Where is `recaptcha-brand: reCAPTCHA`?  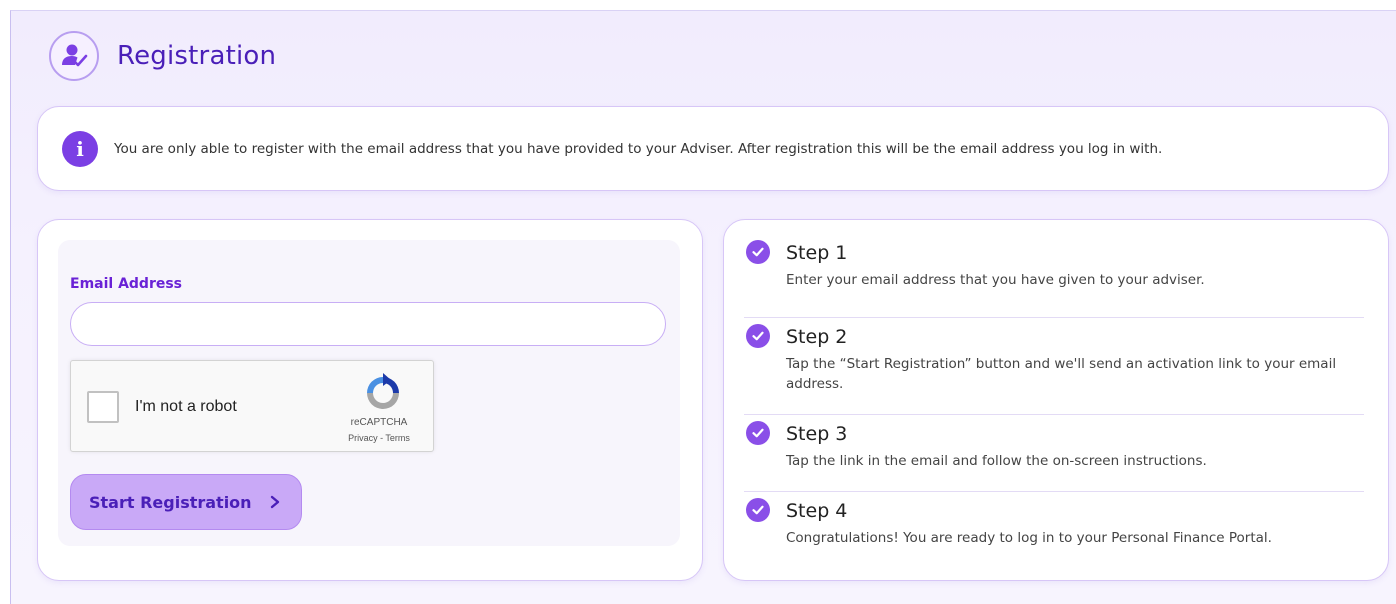 recaptcha-brand: reCAPTCHA is located at coordinates (379, 422).